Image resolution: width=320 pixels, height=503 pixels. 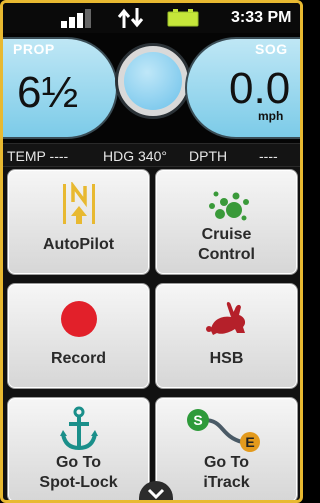 I want to click on battery-icon, so click(x=183, y=18).